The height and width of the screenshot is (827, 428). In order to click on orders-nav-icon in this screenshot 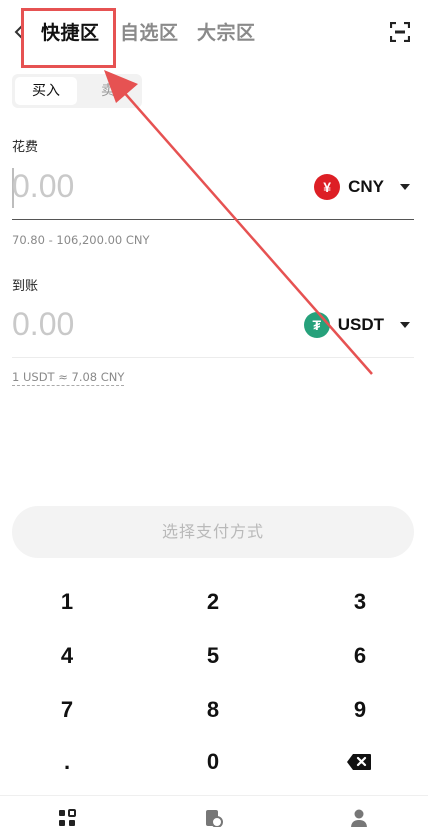, I will do `click(213, 817)`.